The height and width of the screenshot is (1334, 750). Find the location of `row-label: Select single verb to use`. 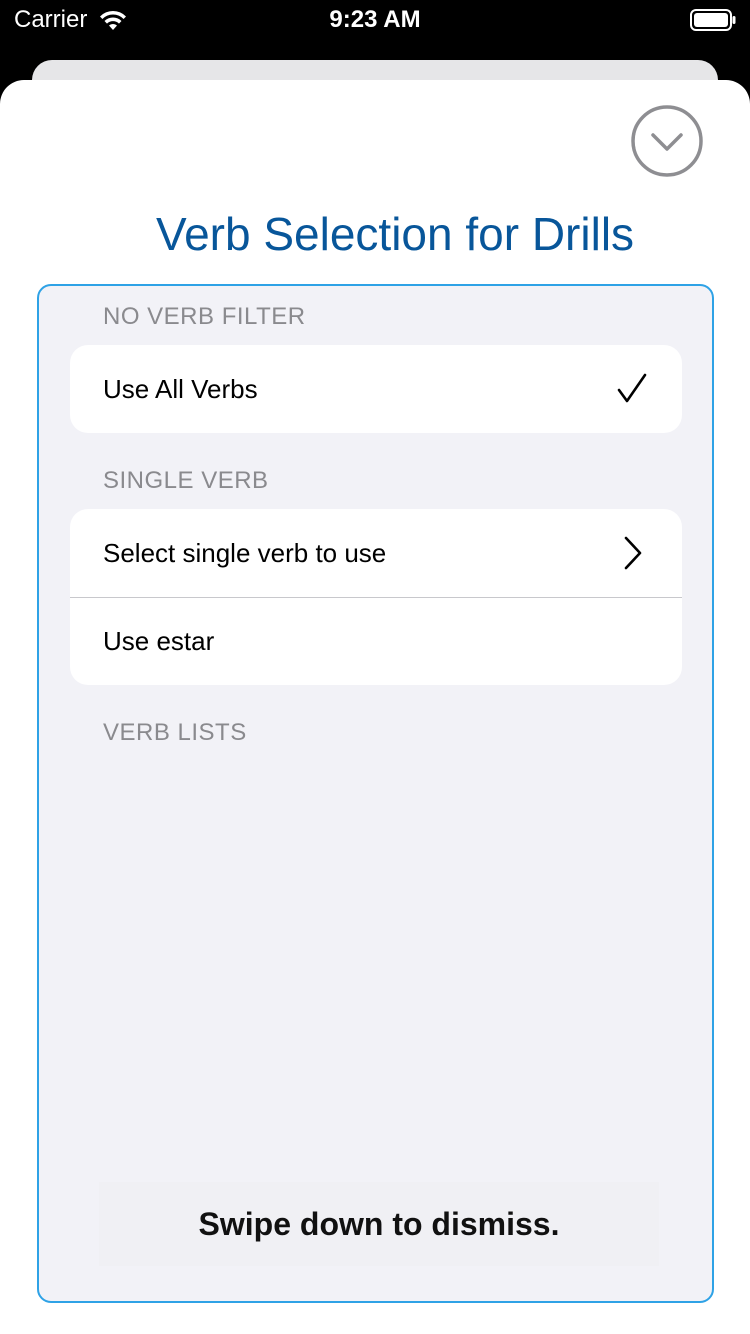

row-label: Select single verb to use is located at coordinates (245, 552).